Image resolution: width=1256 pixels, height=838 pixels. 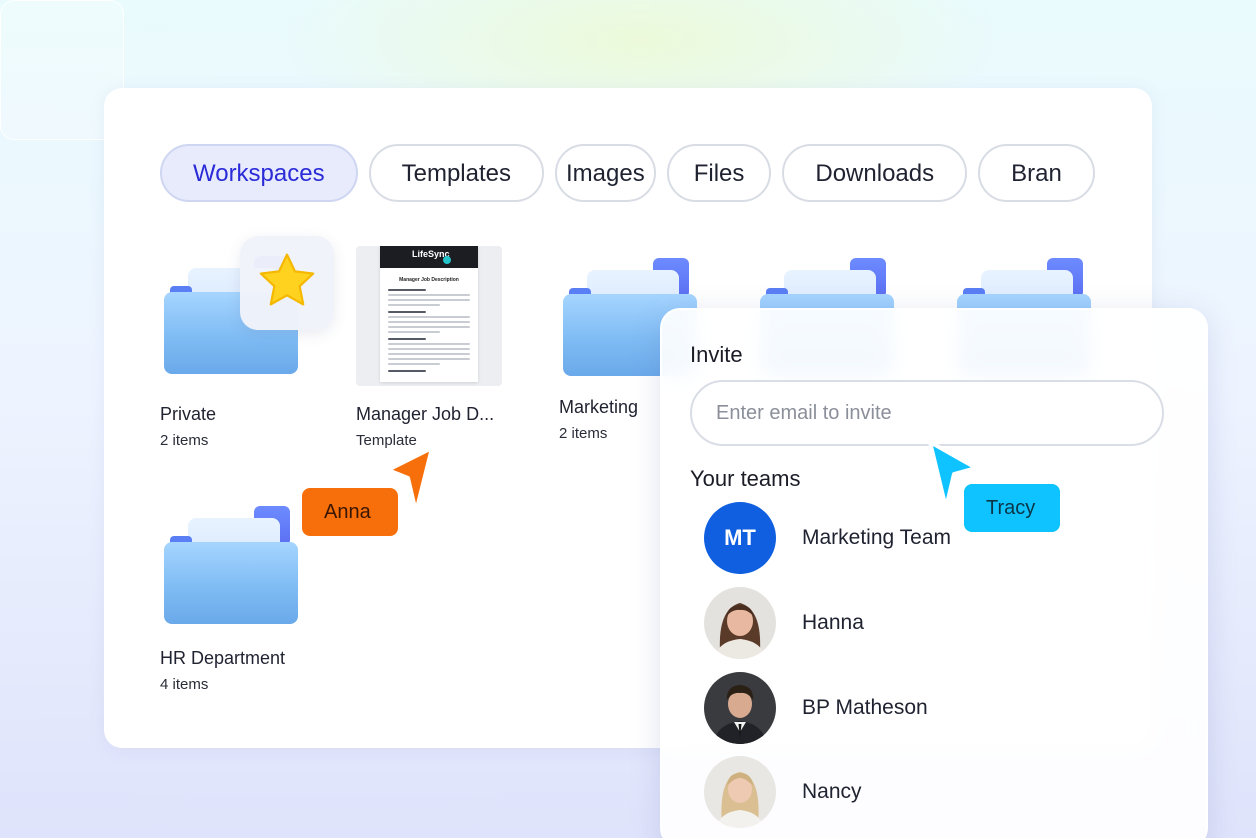 What do you see at coordinates (719, 173) in the screenshot?
I see `tab-files: Files` at bounding box center [719, 173].